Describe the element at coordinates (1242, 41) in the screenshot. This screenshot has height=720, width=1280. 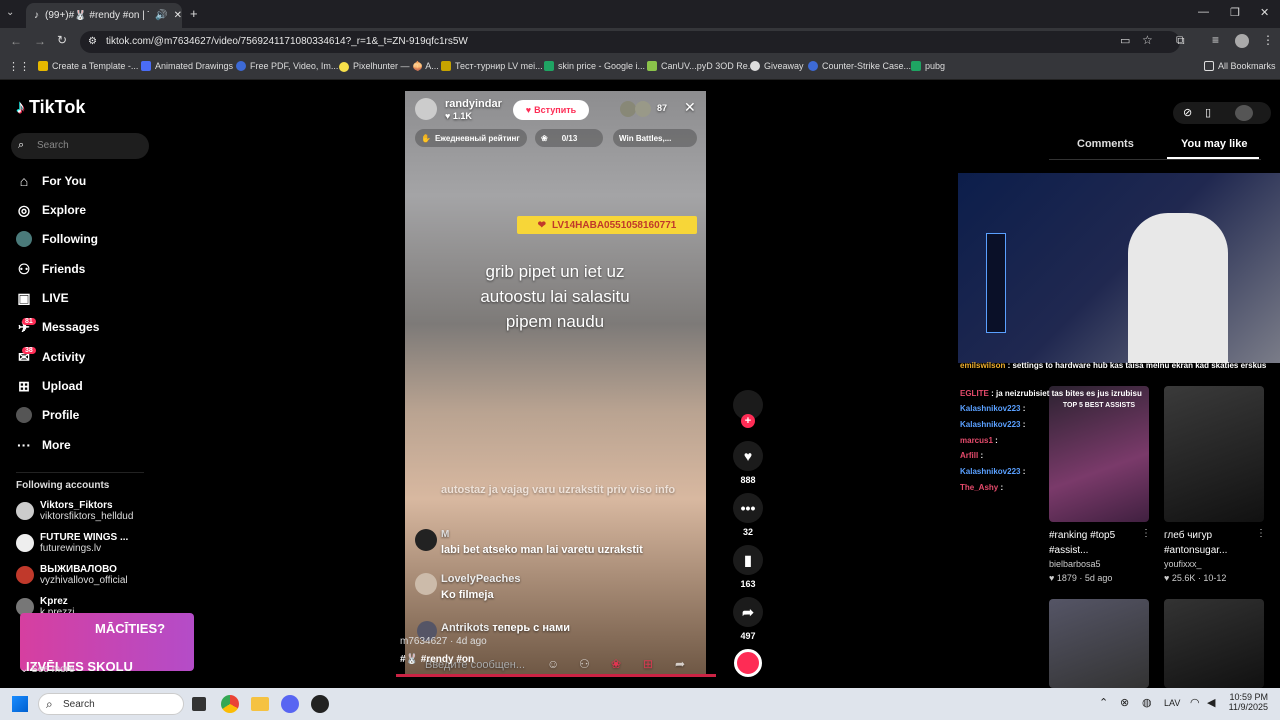
I see `profile-avatar` at that location.